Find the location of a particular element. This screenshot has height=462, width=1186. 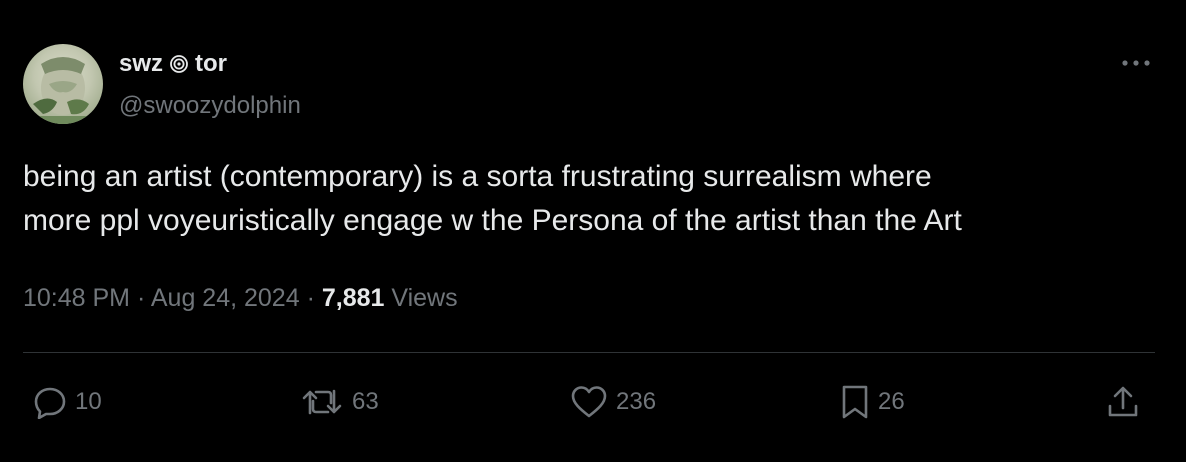

views-count: 7,881 is located at coordinates (353, 298).